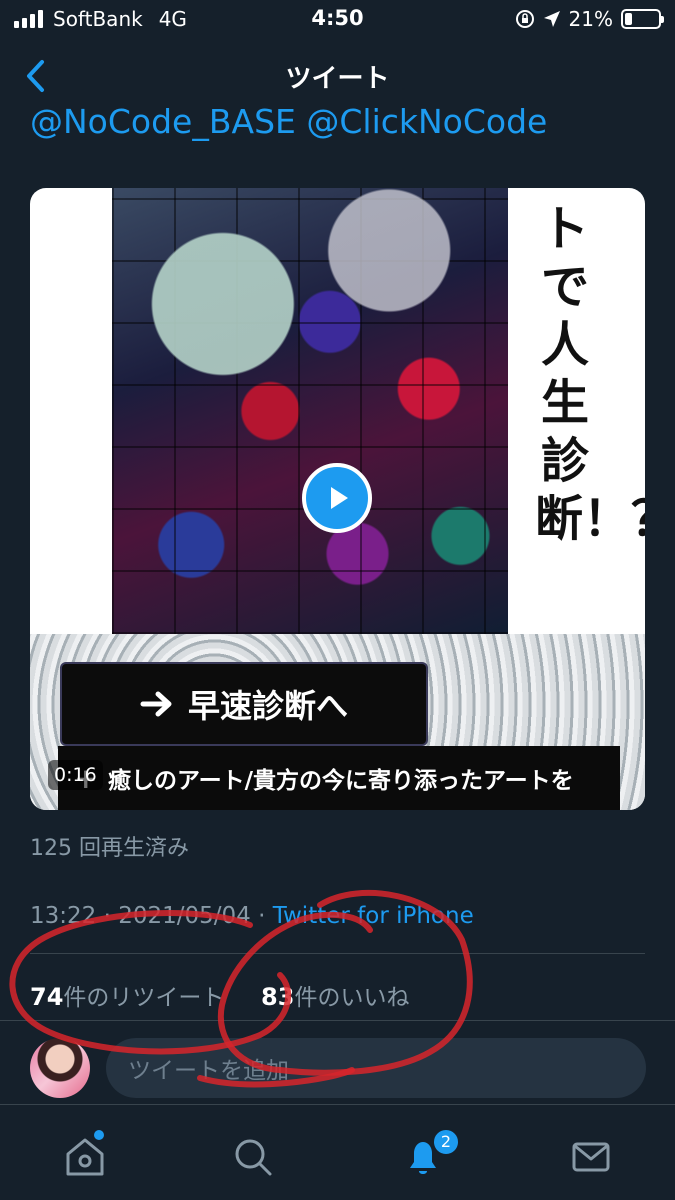 This screenshot has height=1200, width=675. Describe the element at coordinates (628, 19) in the screenshot. I see `battery-level` at that location.